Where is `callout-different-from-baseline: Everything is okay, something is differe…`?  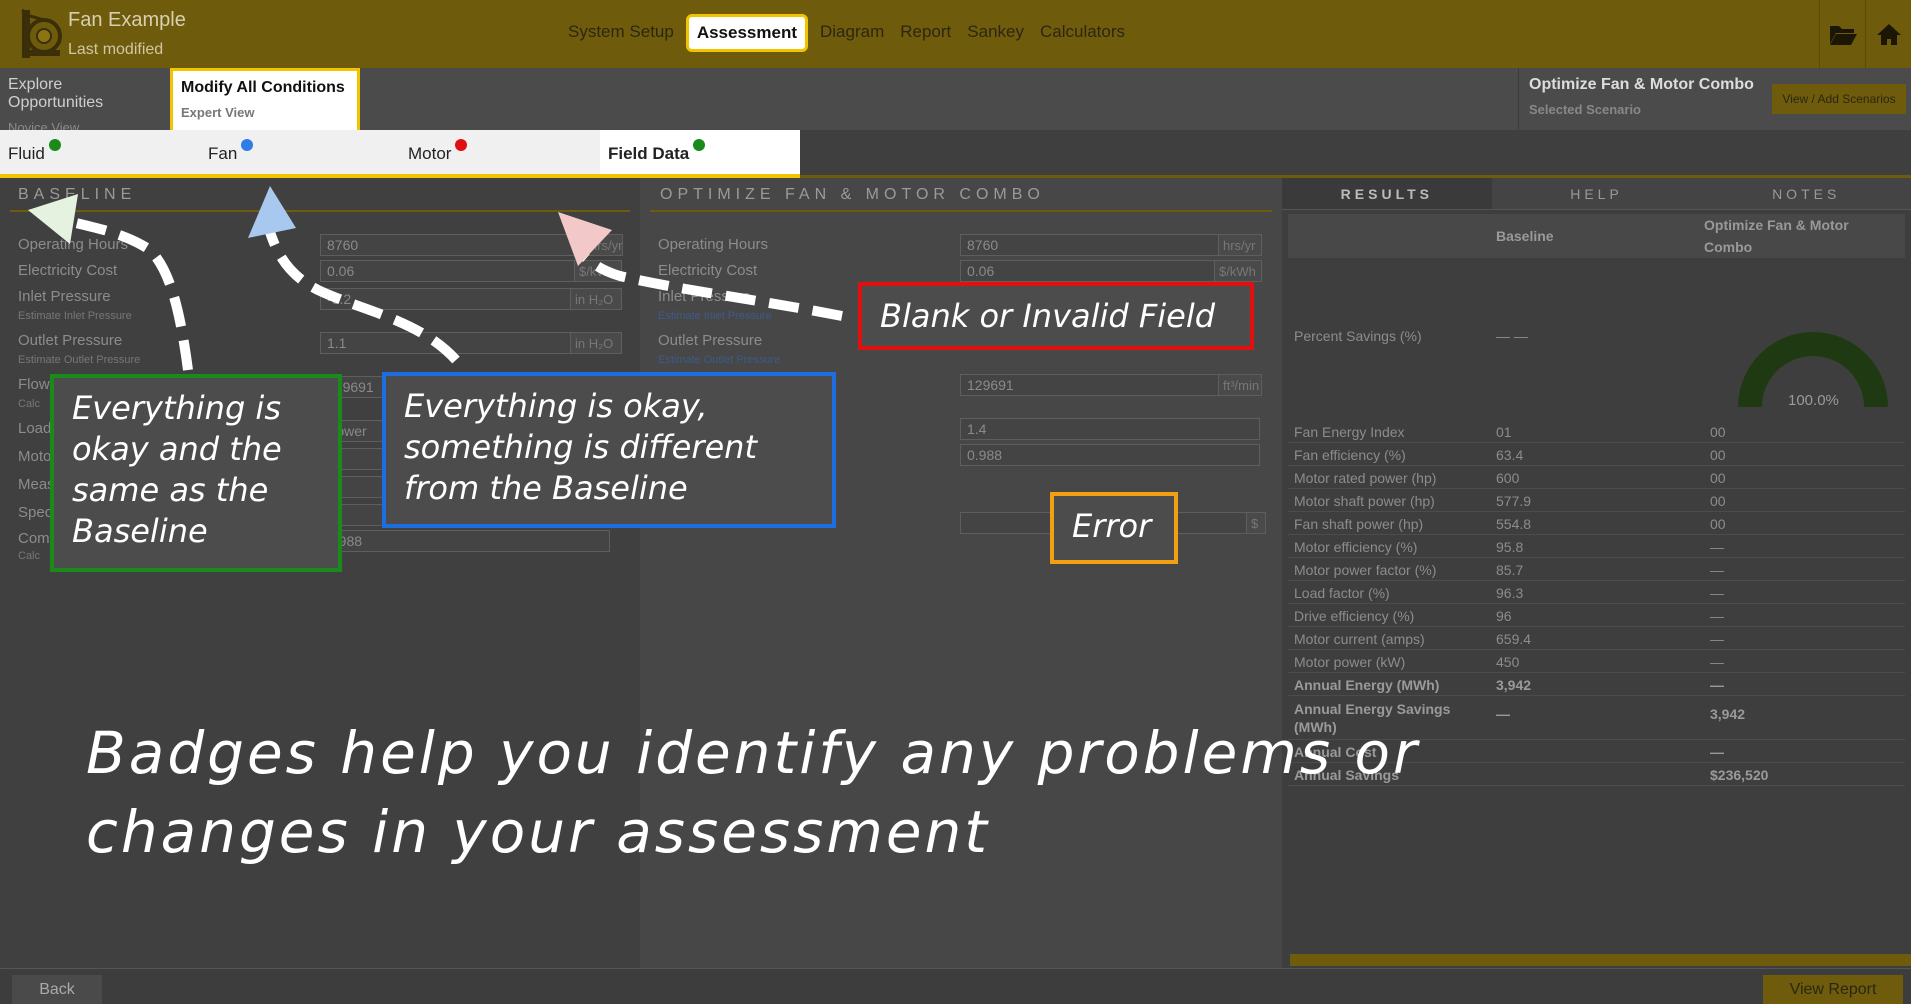 callout-different-from-baseline: Everything is okay, something is differe… is located at coordinates (609, 450).